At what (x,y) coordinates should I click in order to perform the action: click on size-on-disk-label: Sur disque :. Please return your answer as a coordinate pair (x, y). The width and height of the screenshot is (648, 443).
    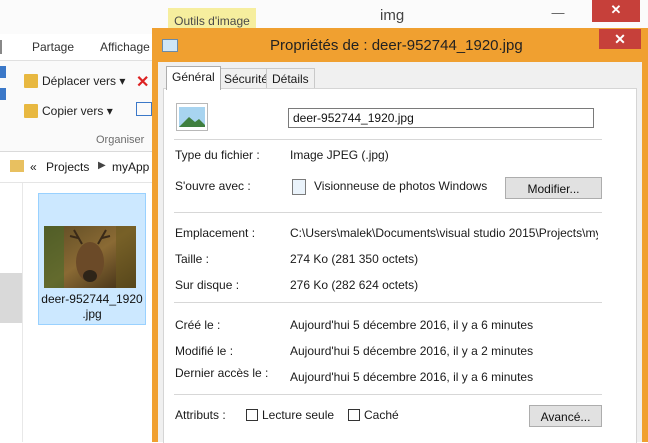
    Looking at the image, I should click on (207, 285).